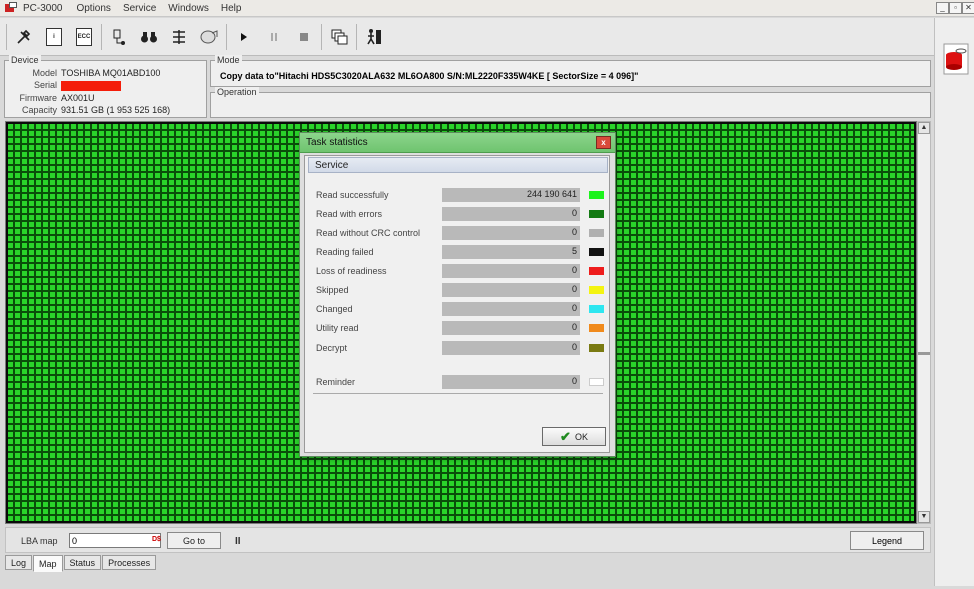  Describe the element at coordinates (156, 539) in the screenshot. I see `dec-format-icon: D$` at that location.